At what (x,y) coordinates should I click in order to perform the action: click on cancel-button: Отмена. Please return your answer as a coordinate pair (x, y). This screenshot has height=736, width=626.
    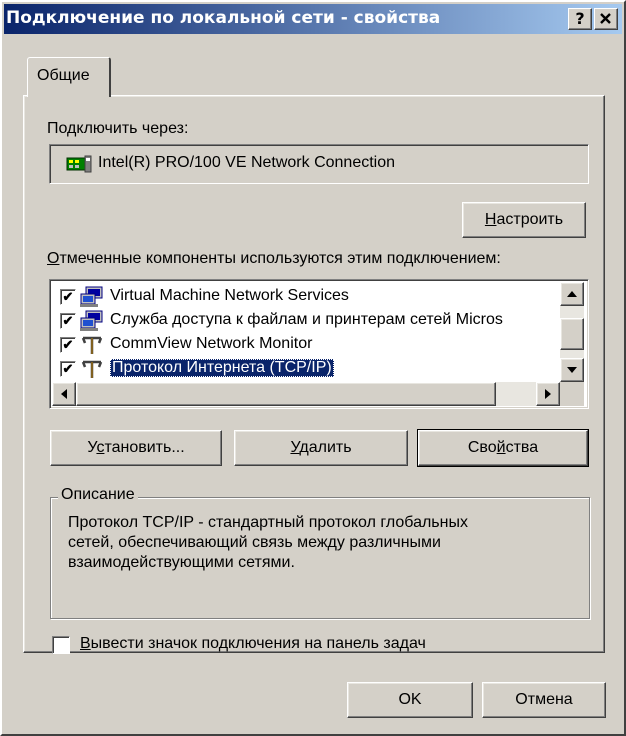
    Looking at the image, I should click on (544, 700).